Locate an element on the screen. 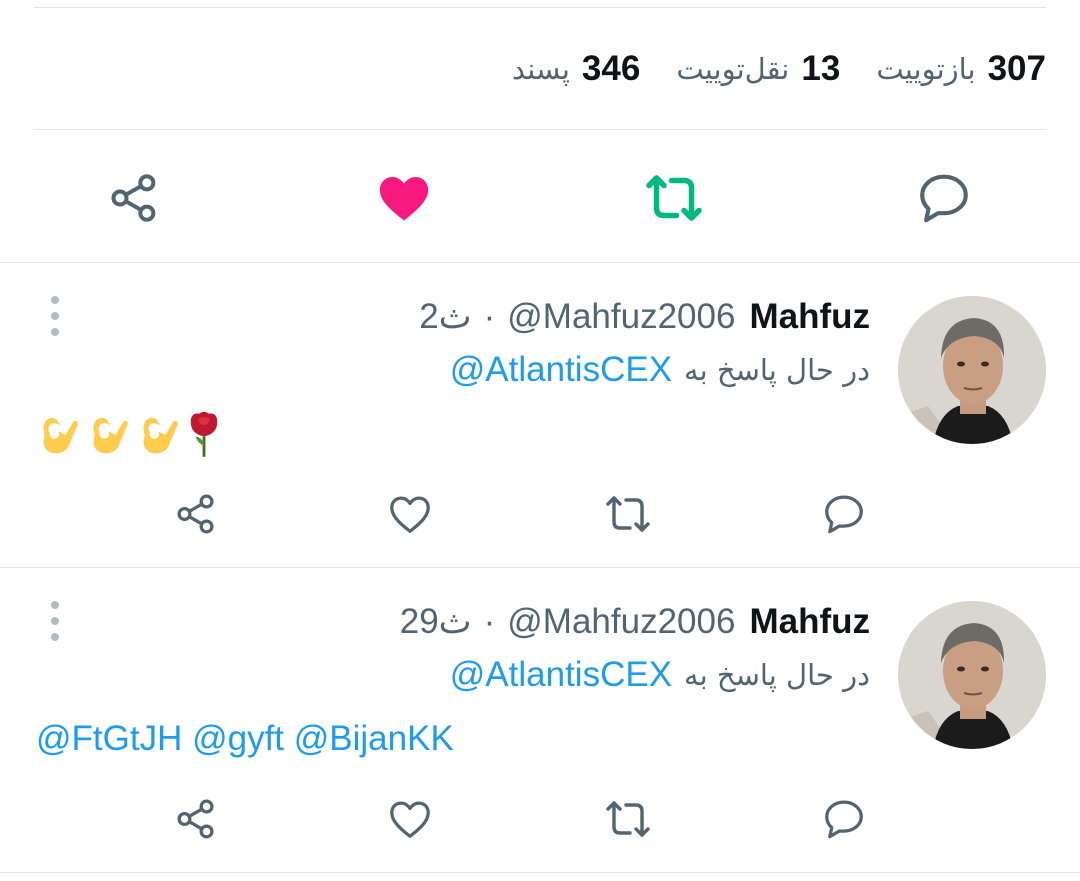  reply-header: 29ث · @Mahfuz2006 Mahfuz is located at coordinates (635, 622).